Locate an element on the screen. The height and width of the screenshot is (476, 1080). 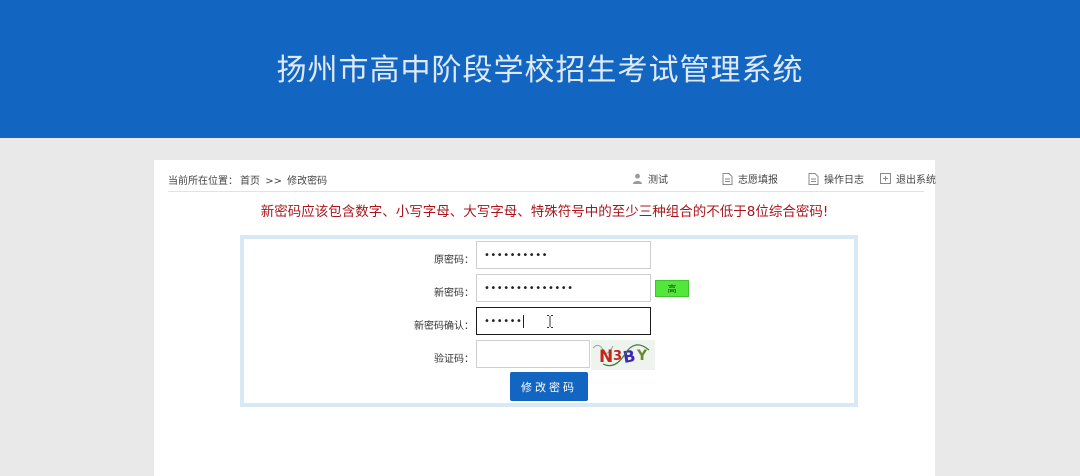
svg-text: N is located at coordinates (606, 357).